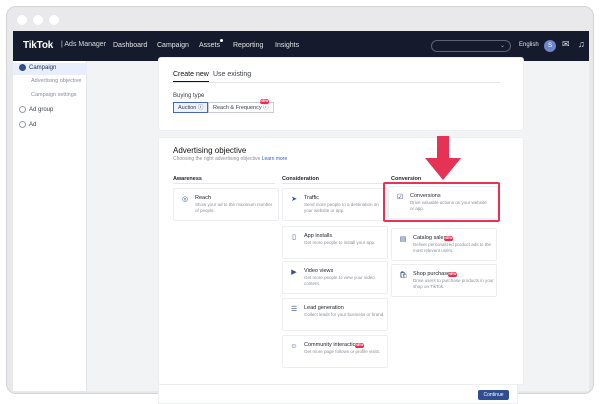 The width and height of the screenshot is (600, 404). What do you see at coordinates (33, 125) in the screenshot?
I see `sidebar-item-label: Ad` at bounding box center [33, 125].